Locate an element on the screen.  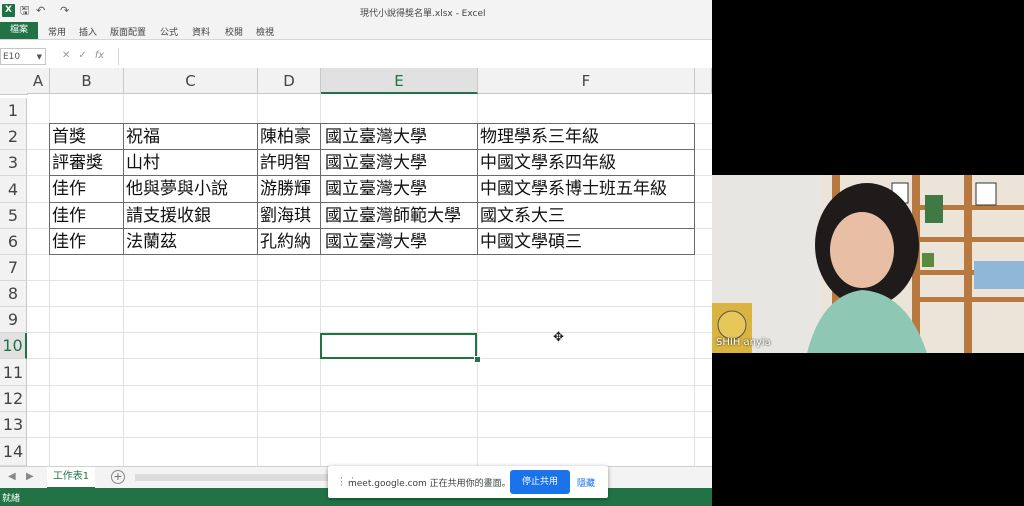
title-bar: X 🖫 ↶ ↷ 現代小說得獎名單.xlsx - Excel is located at coordinates (356, 11).